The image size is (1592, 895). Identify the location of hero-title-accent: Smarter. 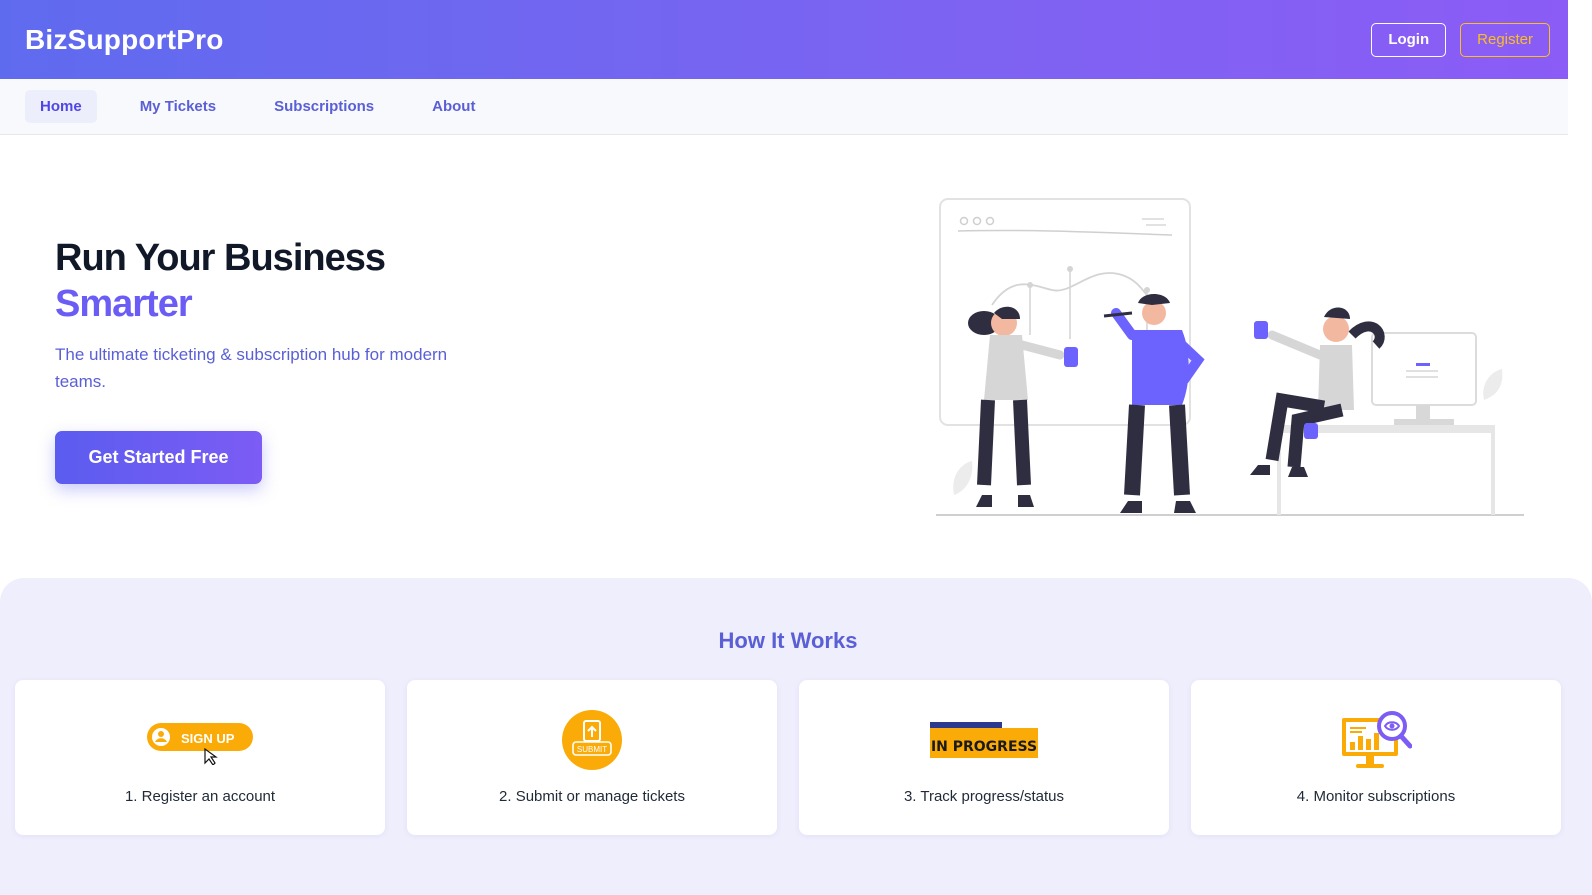
(124, 304).